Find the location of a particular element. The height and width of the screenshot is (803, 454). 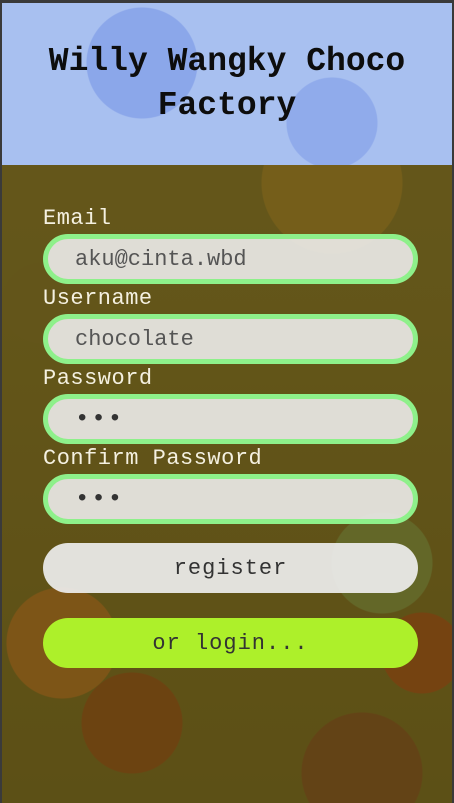

password-label: Password is located at coordinates (98, 378).